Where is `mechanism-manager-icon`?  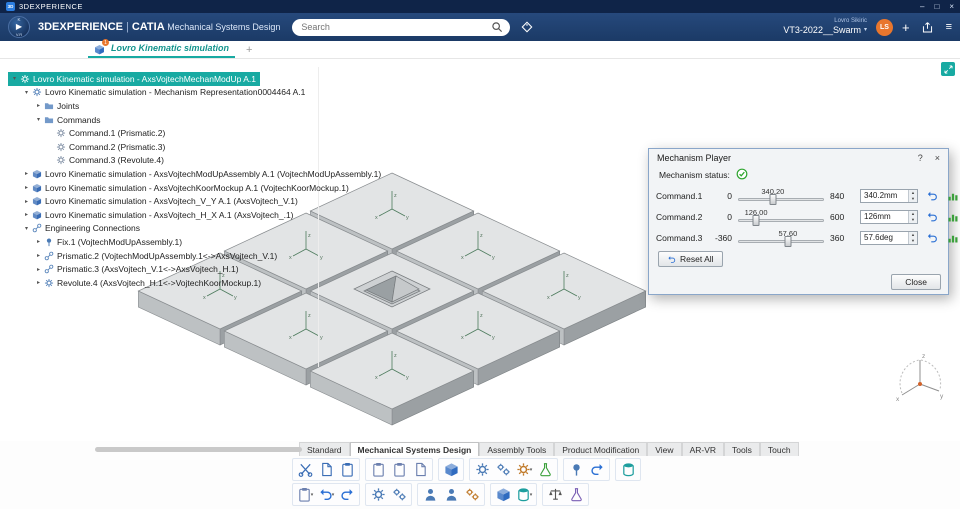
mechanism-manager-icon is located at coordinates (503, 470).